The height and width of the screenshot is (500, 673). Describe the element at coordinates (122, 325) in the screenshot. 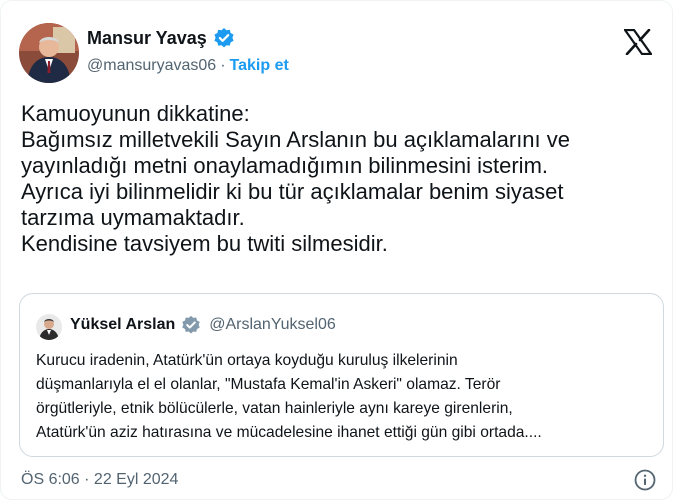

I see `quoted-author-name: Yüksel Arslan` at that location.